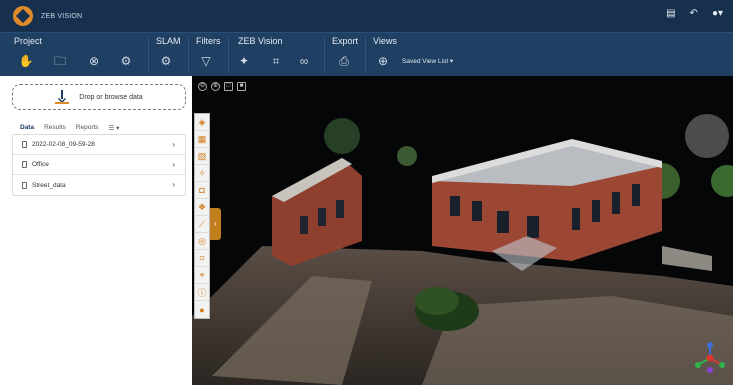 The image size is (733, 385). I want to click on group-export: Export, so click(345, 41).